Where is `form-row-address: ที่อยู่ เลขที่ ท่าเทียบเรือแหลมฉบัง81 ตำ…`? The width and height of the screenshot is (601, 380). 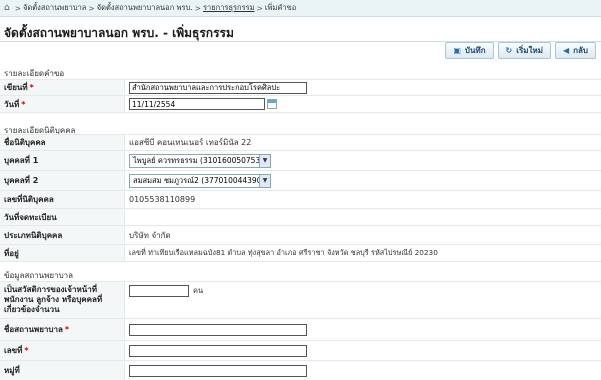 form-row-address: ที่อยู่ เลขที่ ท่าเทียบเรือแหลมฉบัง81 ตำ… is located at coordinates (300, 253).